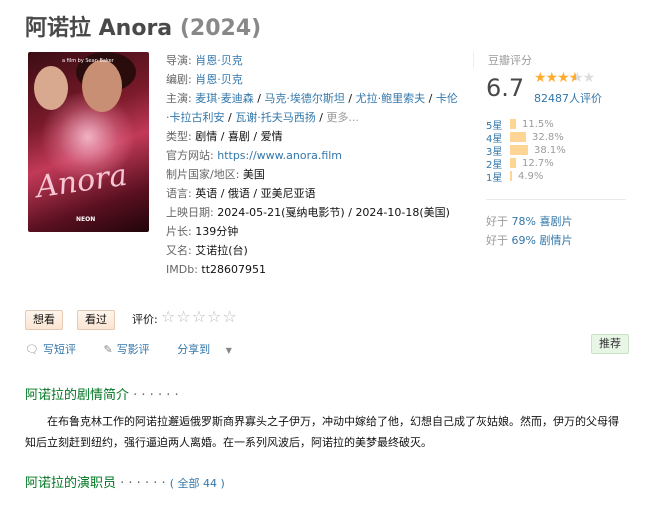  I want to click on bar-pct: 32.8%, so click(548, 137).